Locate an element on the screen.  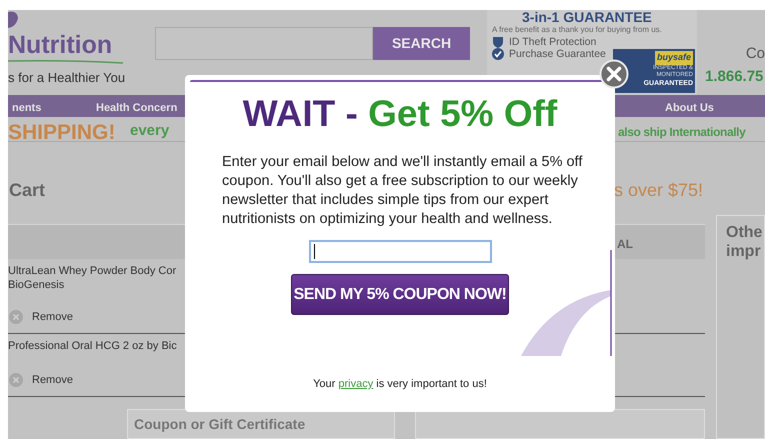
guarantee-subtitle: A free benefit as a thank you for buying from us. is located at coordinates (577, 30).